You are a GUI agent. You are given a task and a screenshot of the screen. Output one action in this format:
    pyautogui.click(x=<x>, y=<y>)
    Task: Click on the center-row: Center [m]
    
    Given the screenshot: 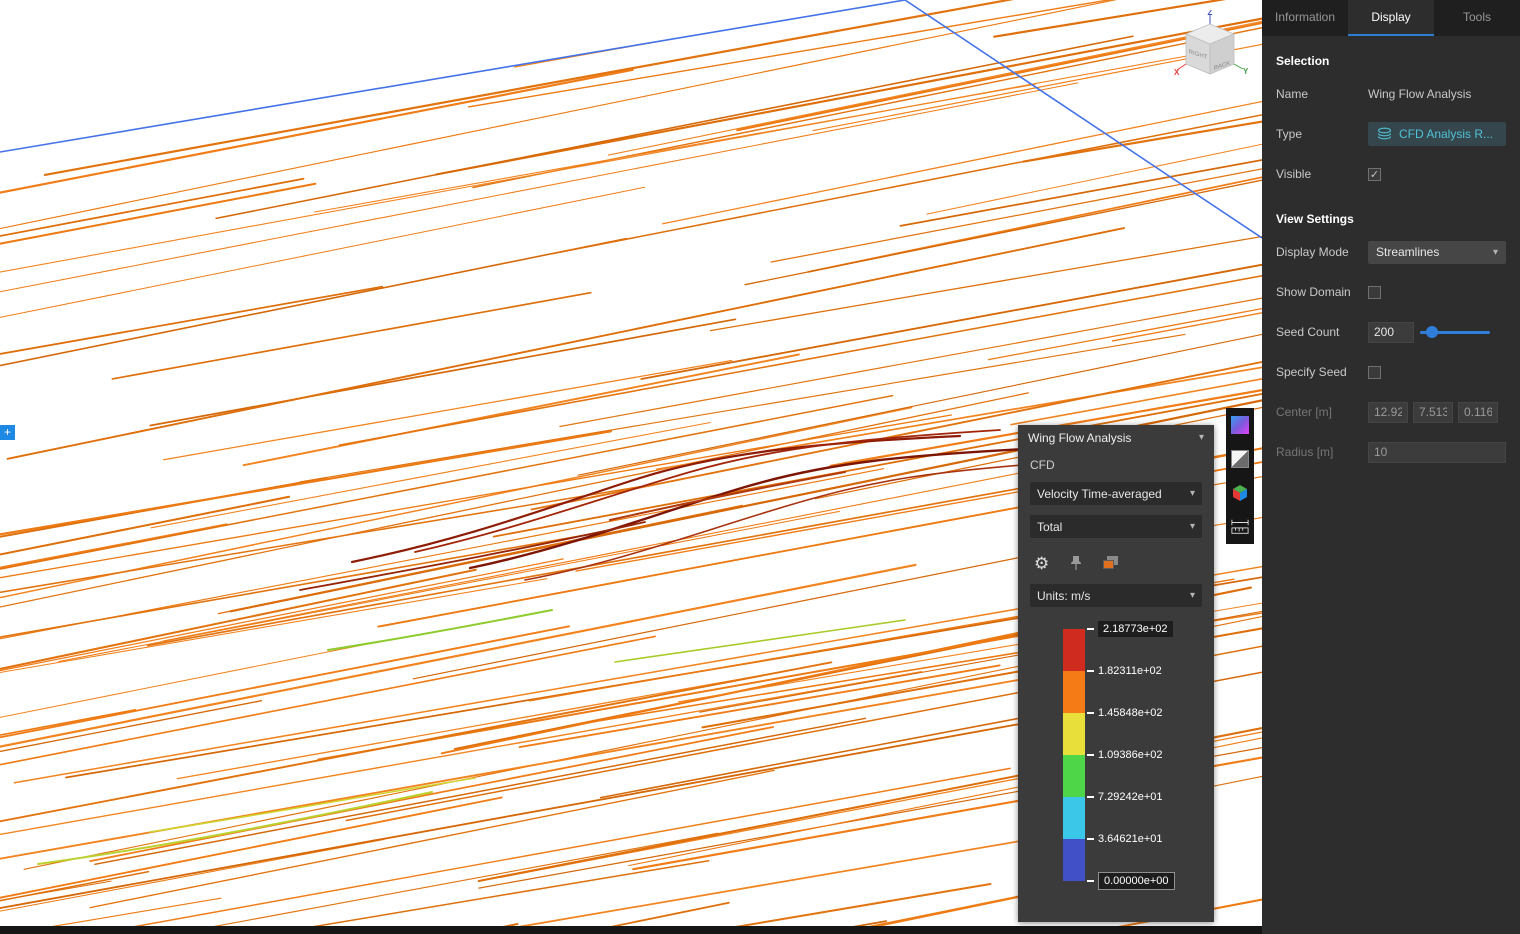 What is the action you would take?
    pyautogui.click(x=1391, y=412)
    